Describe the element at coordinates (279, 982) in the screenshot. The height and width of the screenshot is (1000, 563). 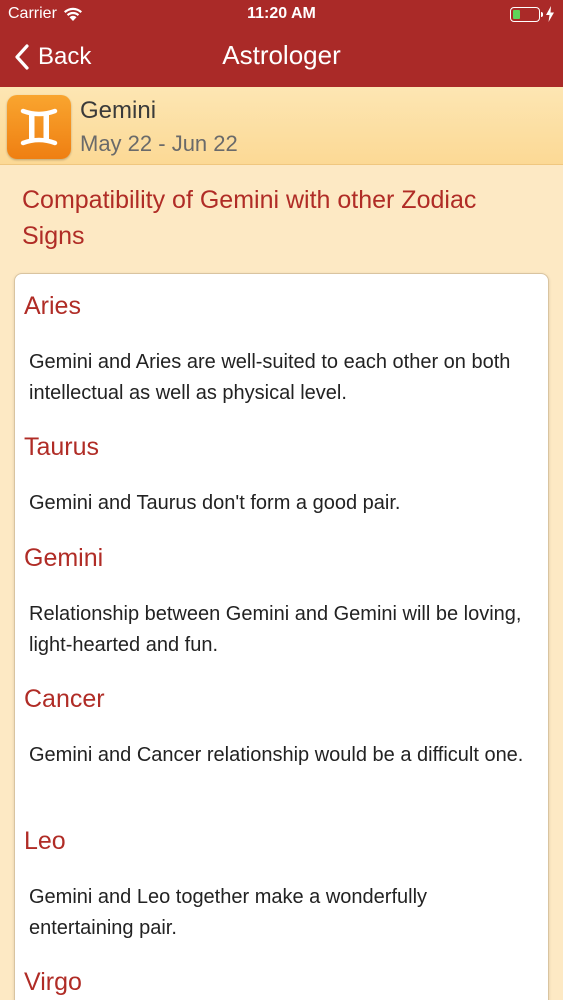
I see `compatibility-item-virgo: Virgo` at that location.